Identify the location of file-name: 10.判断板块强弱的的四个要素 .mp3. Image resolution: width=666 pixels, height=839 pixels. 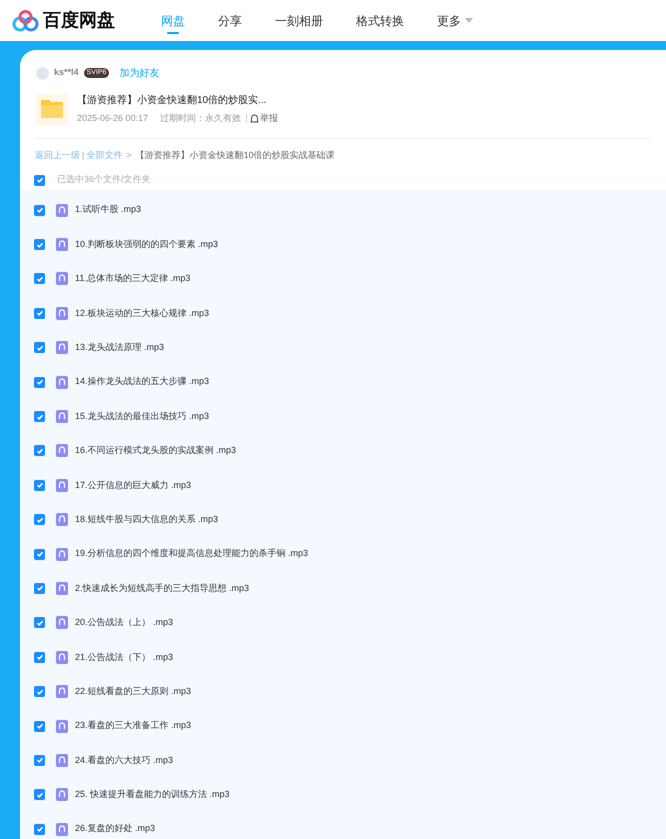
(146, 245).